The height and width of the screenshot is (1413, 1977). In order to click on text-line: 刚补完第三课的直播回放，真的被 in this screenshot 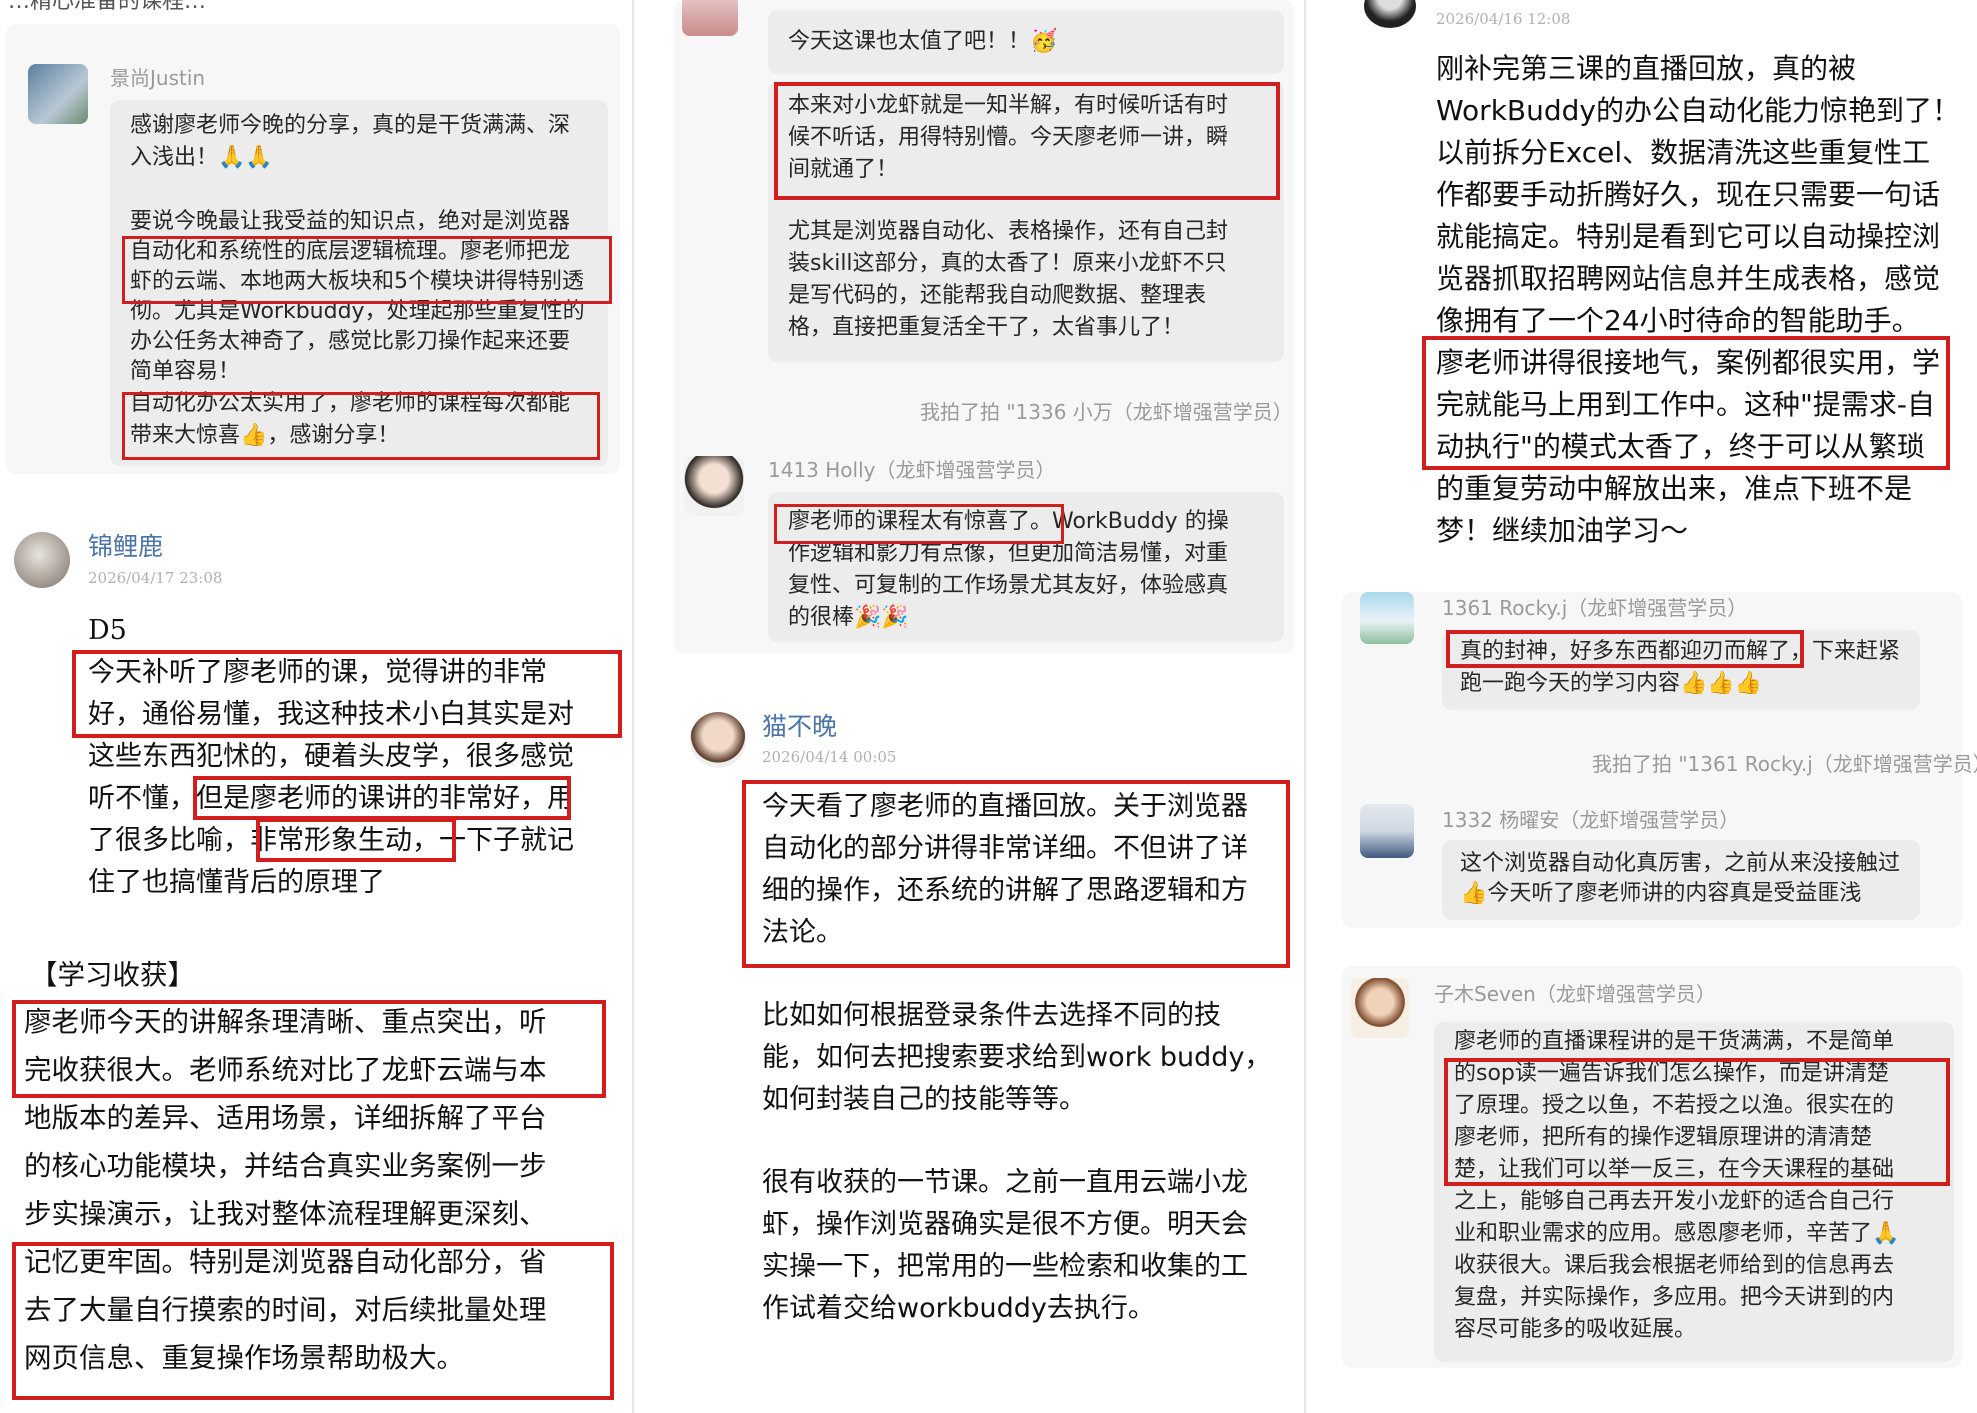, I will do `click(1646, 68)`.